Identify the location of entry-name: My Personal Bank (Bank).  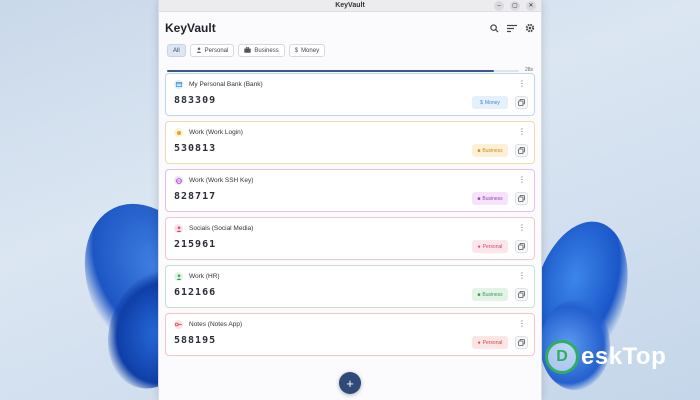
(226, 84).